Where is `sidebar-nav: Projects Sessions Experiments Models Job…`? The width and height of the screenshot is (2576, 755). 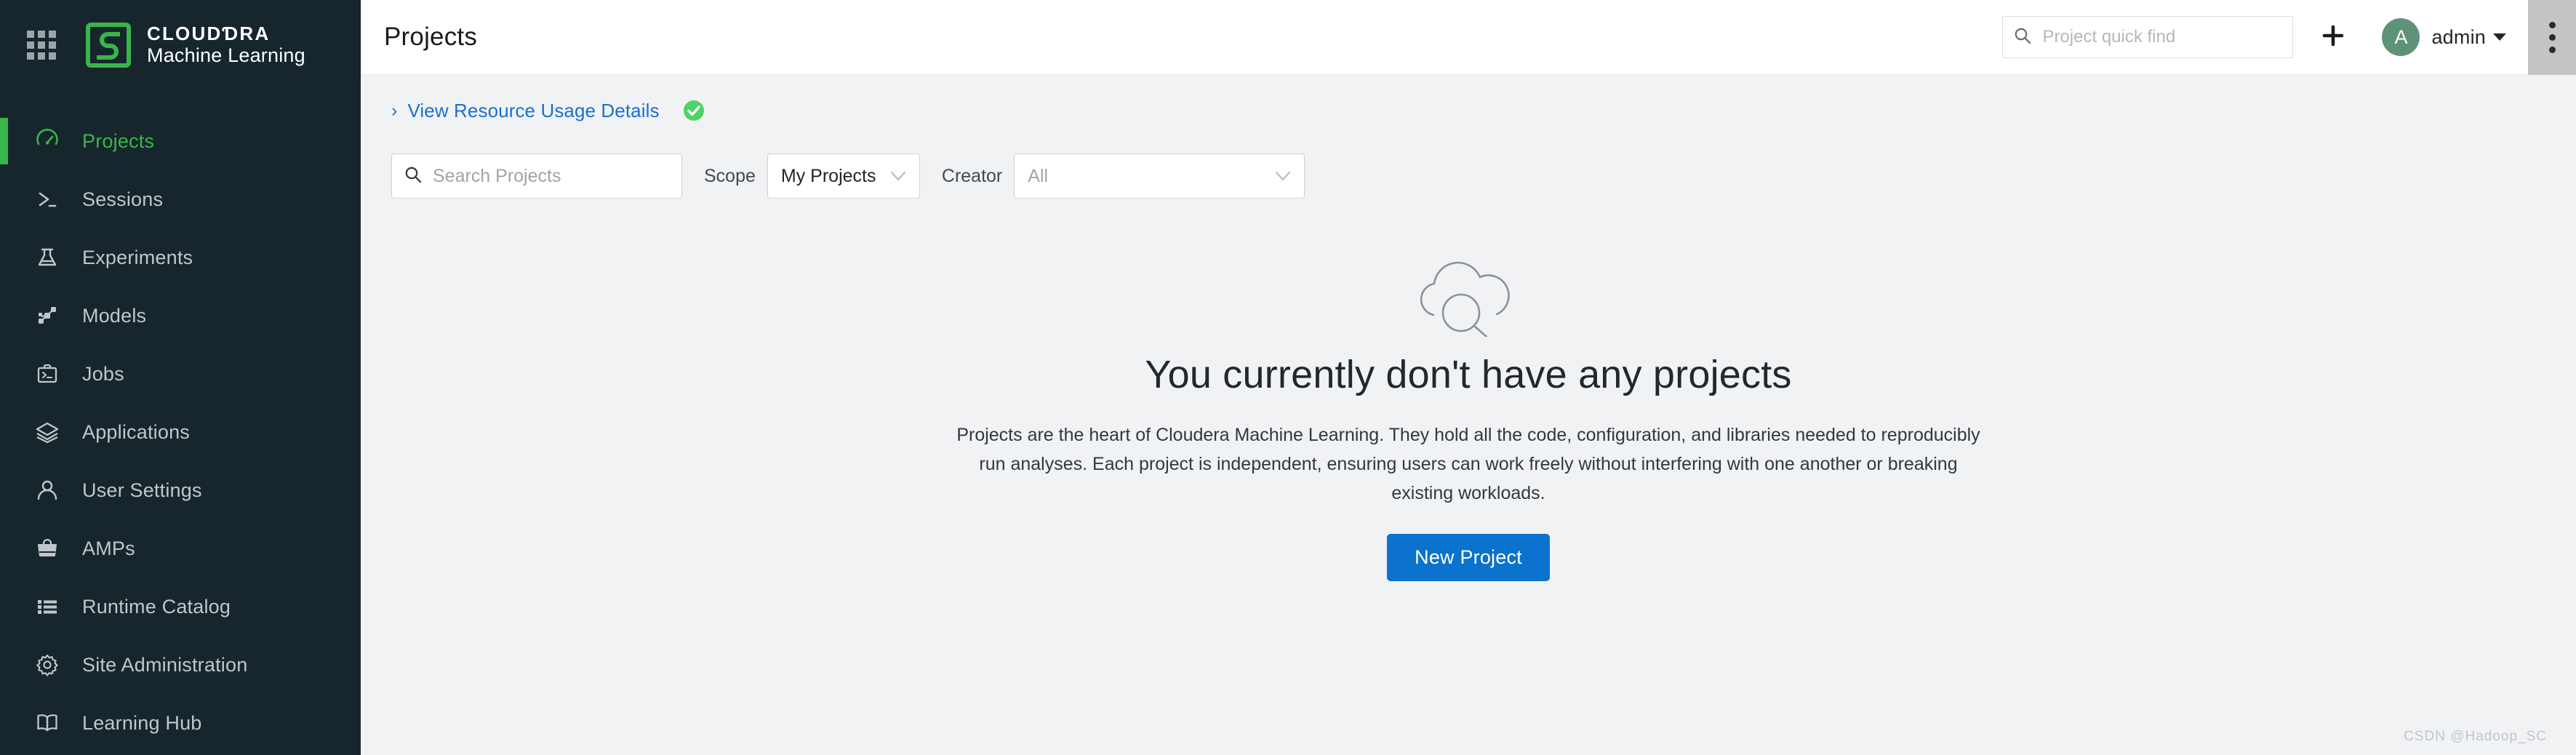 sidebar-nav: Projects Sessions Experiments Models Job… is located at coordinates (180, 432).